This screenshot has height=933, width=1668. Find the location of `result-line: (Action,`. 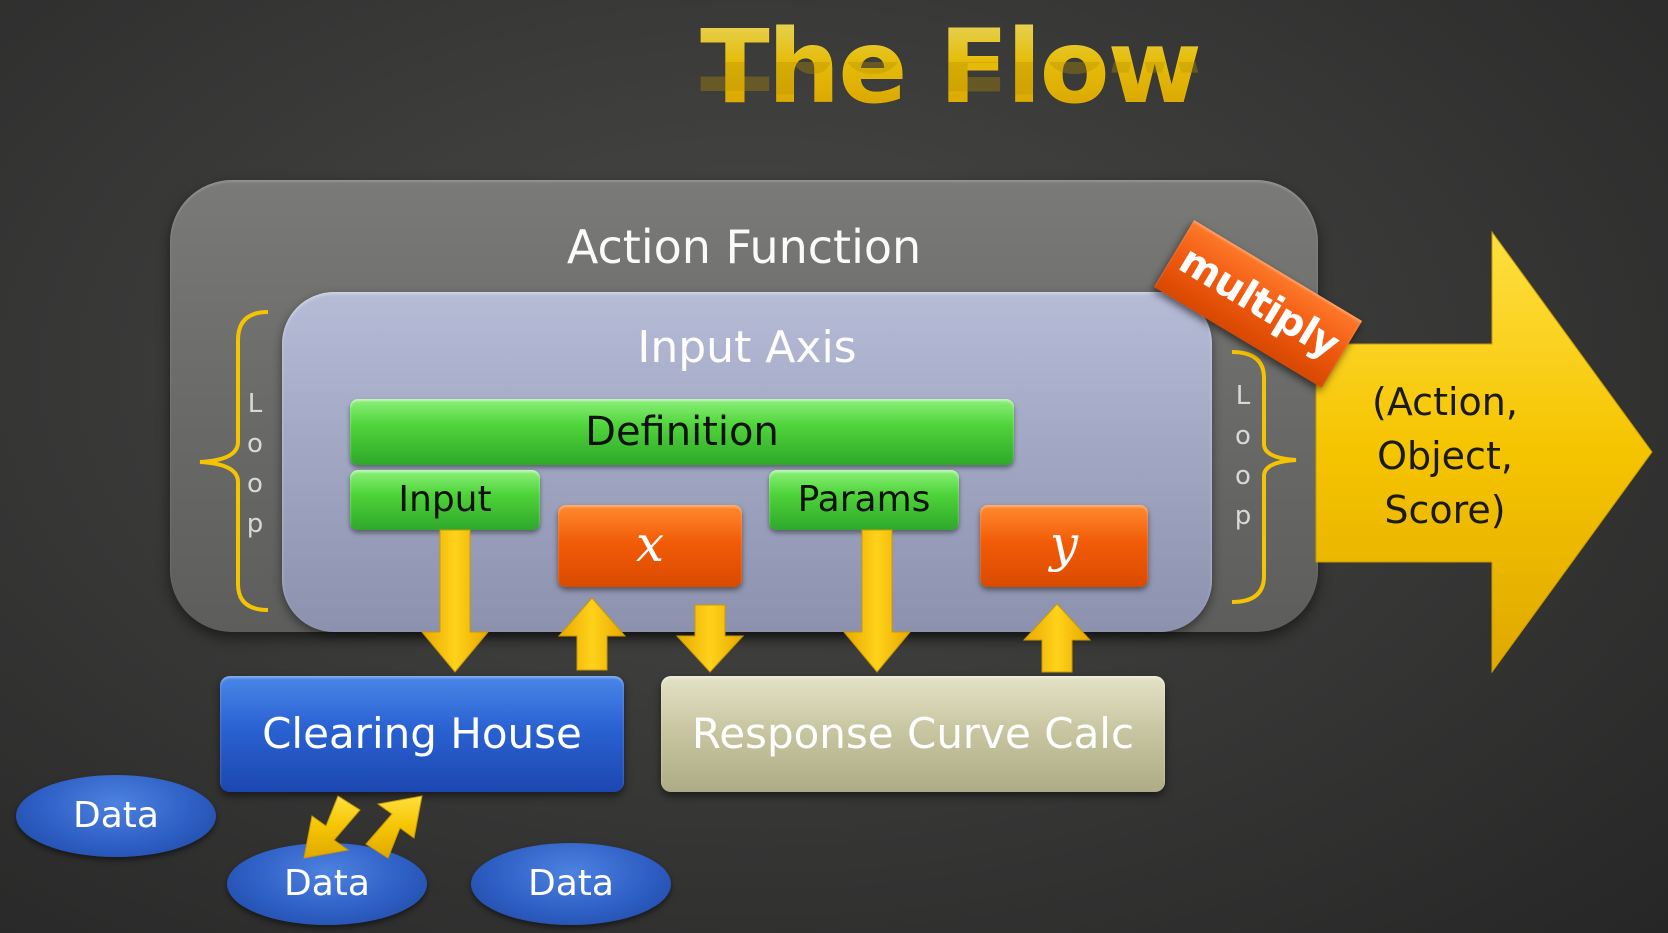

result-line: (Action, is located at coordinates (1445, 402).